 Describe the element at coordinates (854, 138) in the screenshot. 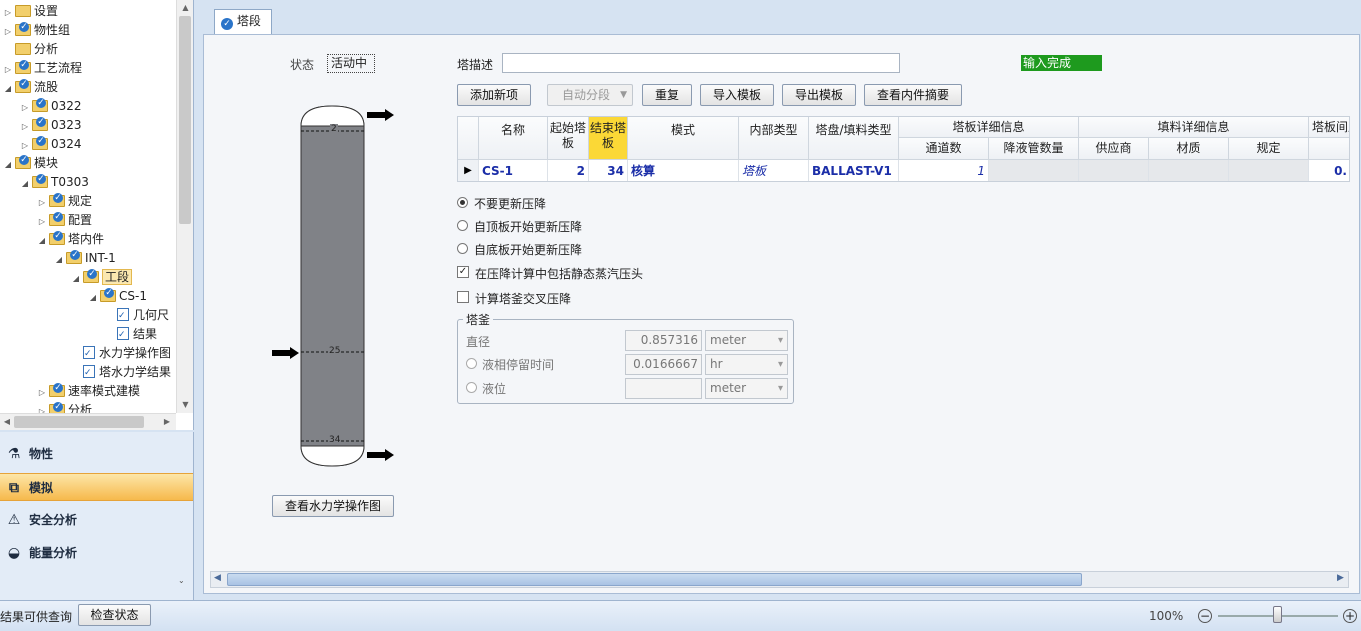

I see `col-tray-packing-type: 塔盘/填料类型` at that location.